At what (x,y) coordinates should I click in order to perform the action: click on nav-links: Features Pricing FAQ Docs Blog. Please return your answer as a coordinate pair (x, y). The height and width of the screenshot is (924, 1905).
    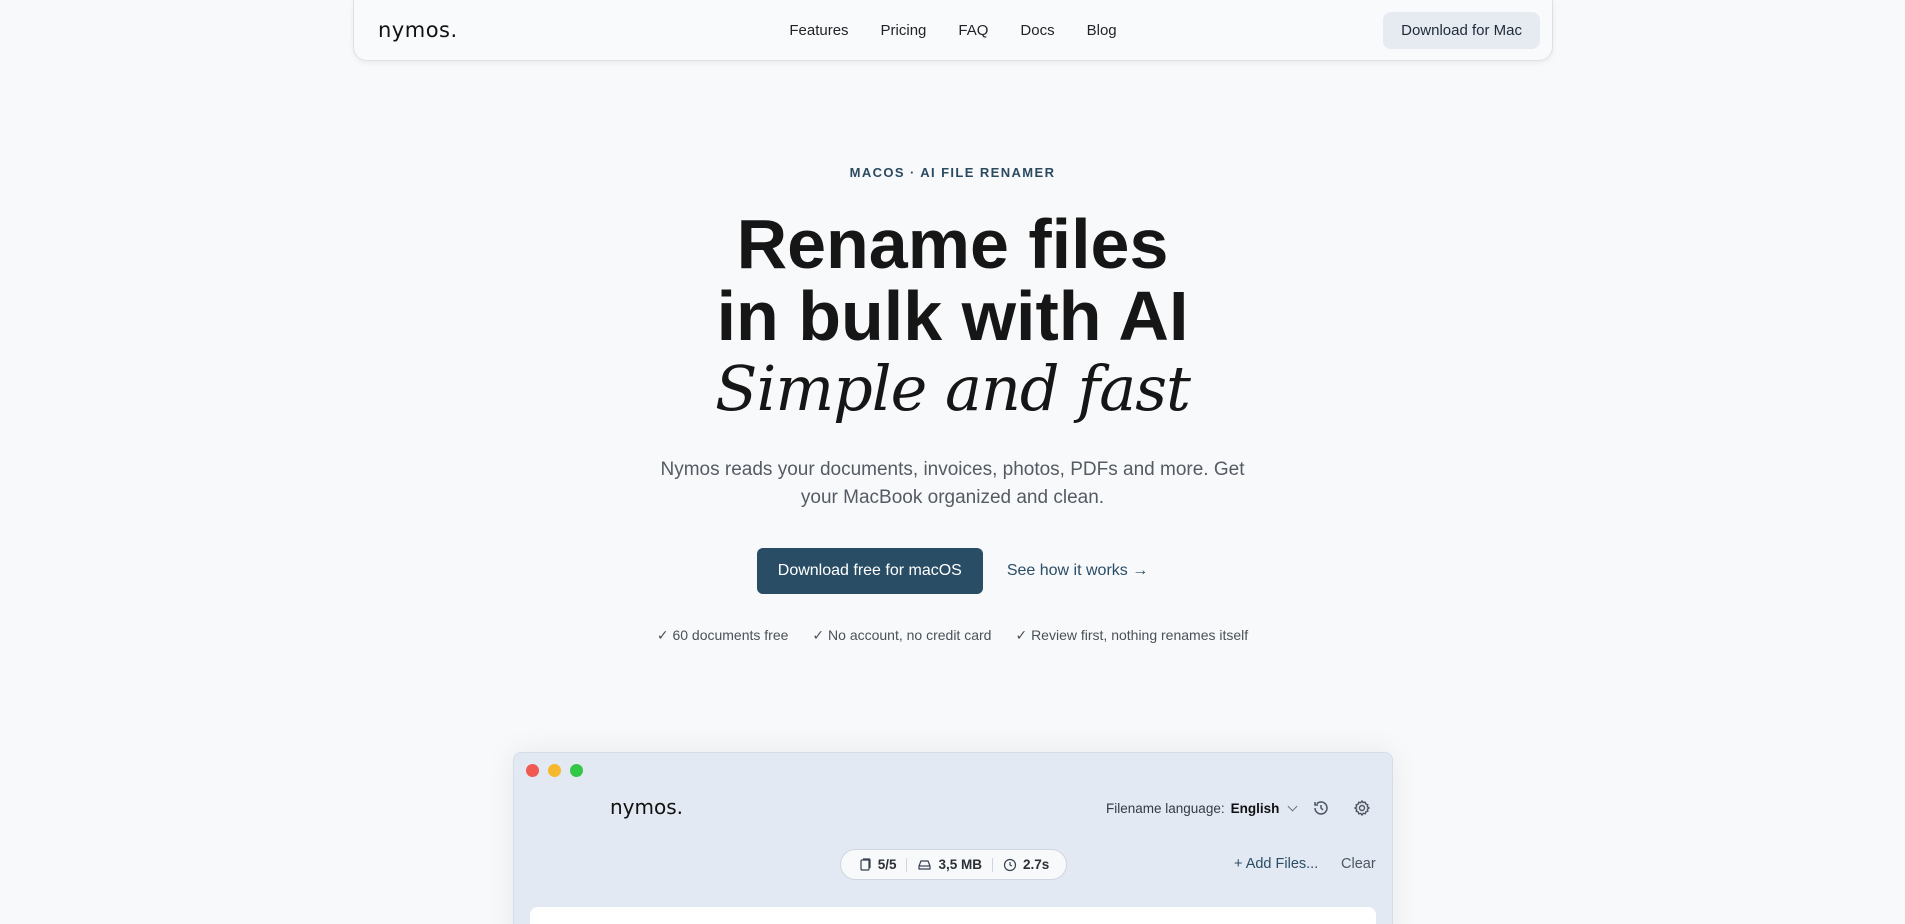
    Looking at the image, I should click on (953, 30).